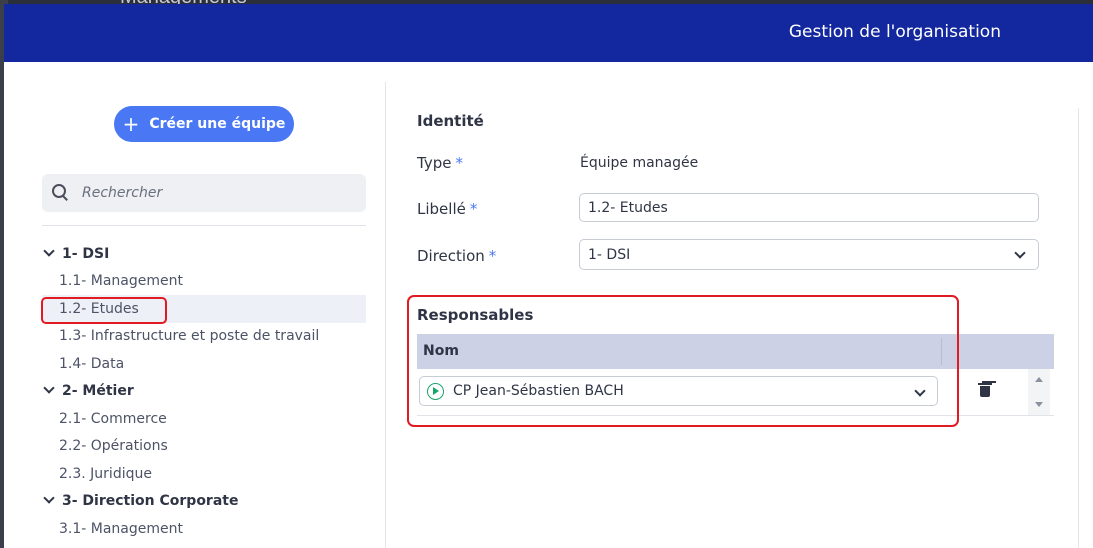  I want to click on direction-label: Direction *, so click(456, 256).